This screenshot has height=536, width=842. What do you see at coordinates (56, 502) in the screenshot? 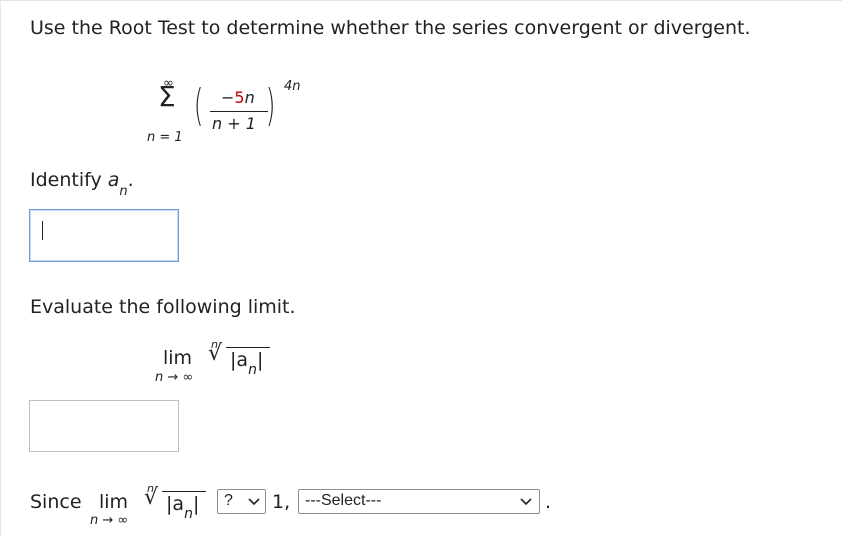
I see `since-text: Since` at bounding box center [56, 502].